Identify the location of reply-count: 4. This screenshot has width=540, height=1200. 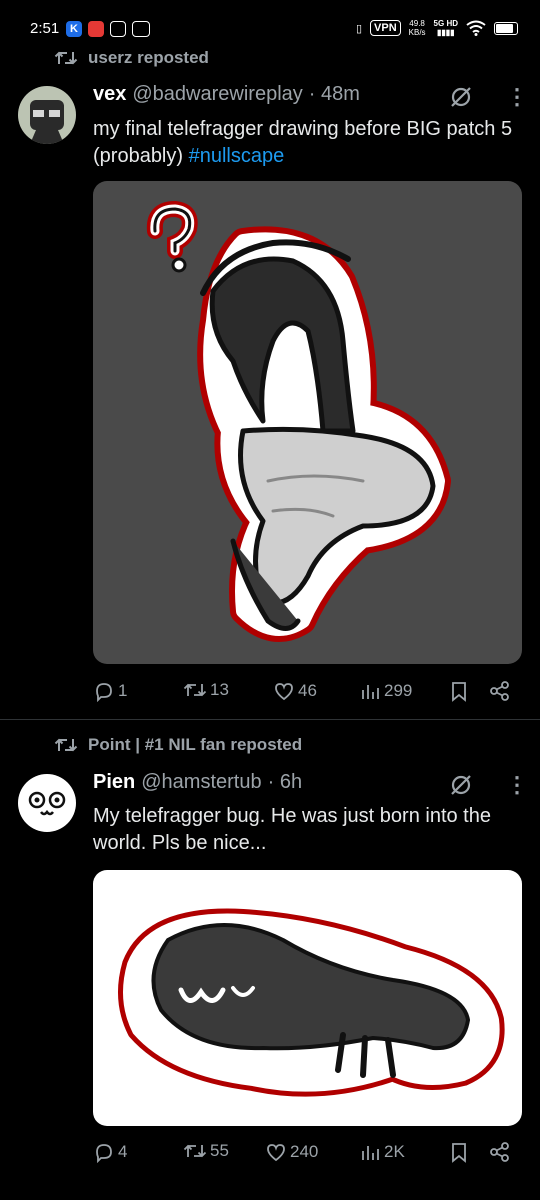
(123, 1151).